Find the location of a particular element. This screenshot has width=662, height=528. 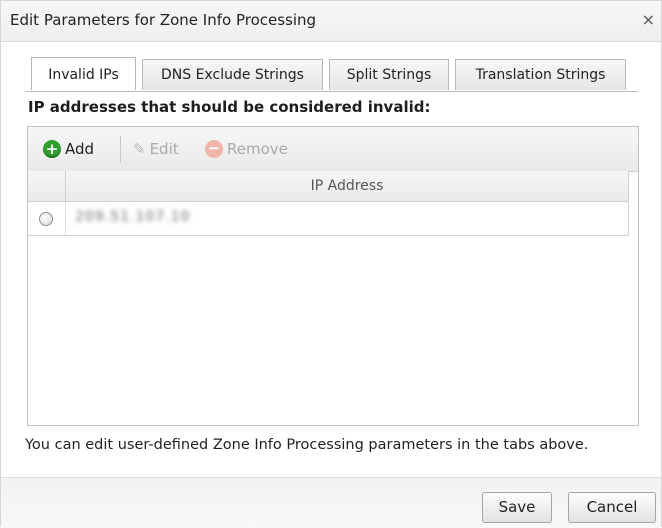

tab-divider is located at coordinates (332, 91).